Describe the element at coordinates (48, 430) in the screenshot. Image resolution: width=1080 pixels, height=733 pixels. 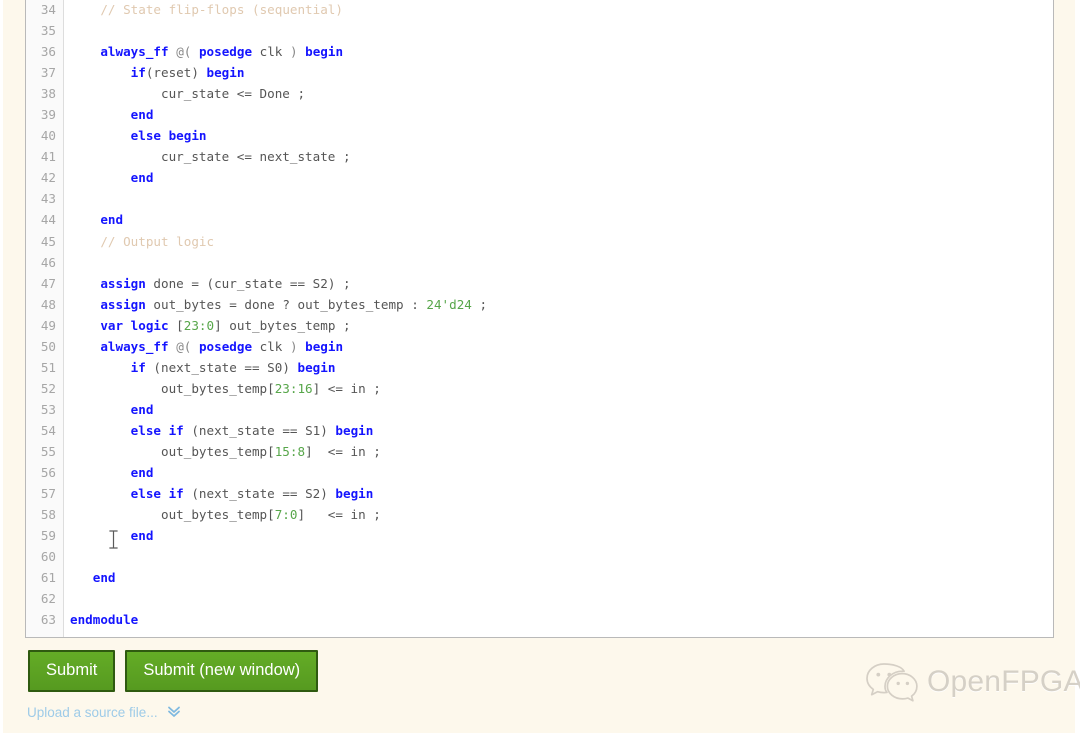
I see `line-number: 54` at that location.